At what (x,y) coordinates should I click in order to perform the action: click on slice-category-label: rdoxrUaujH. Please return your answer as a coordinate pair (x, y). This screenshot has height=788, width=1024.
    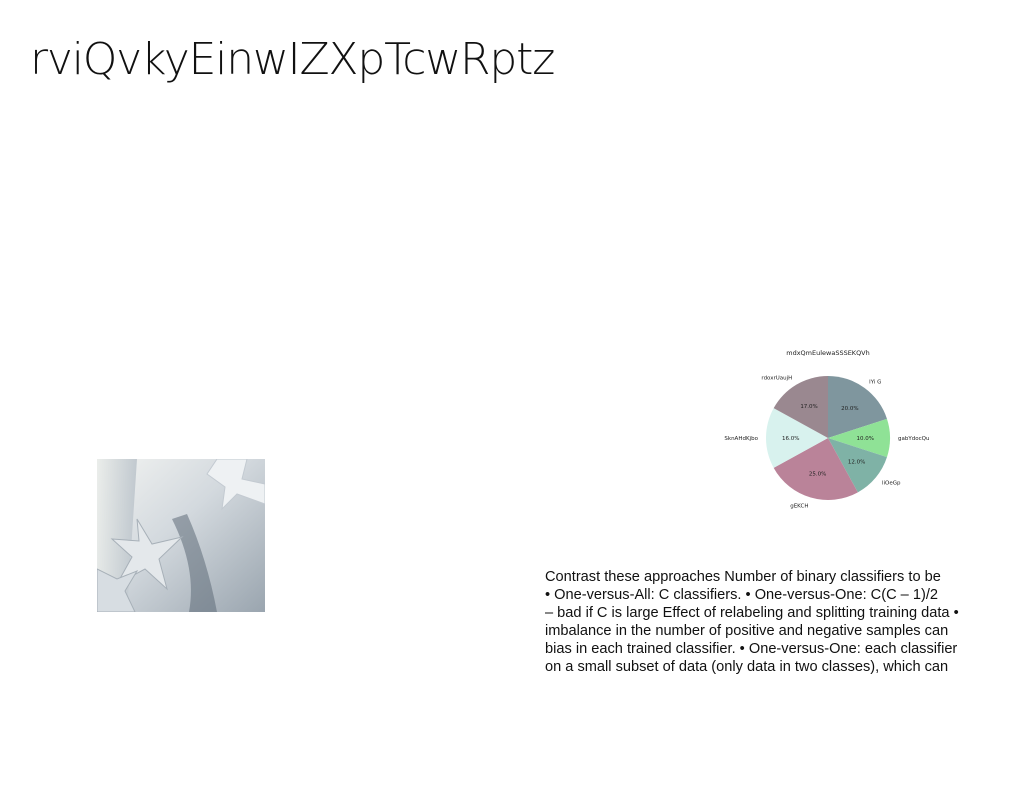
    Looking at the image, I should click on (776, 379).